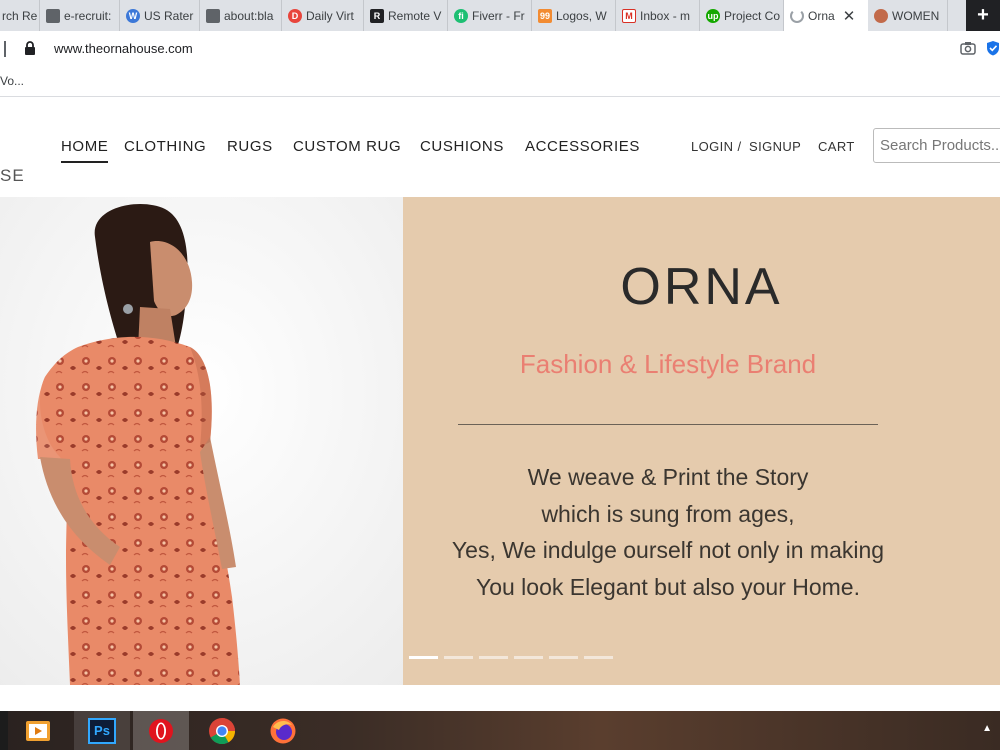  Describe the element at coordinates (775, 146) in the screenshot. I see `signup-link: SIGNUP` at that location.